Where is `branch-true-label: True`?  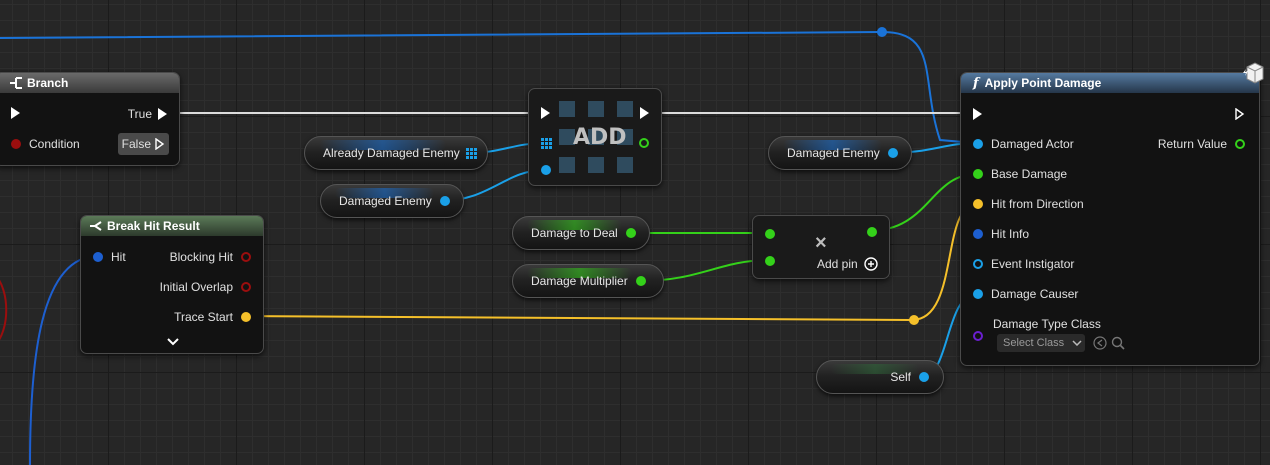
branch-true-label: True is located at coordinates (139, 114).